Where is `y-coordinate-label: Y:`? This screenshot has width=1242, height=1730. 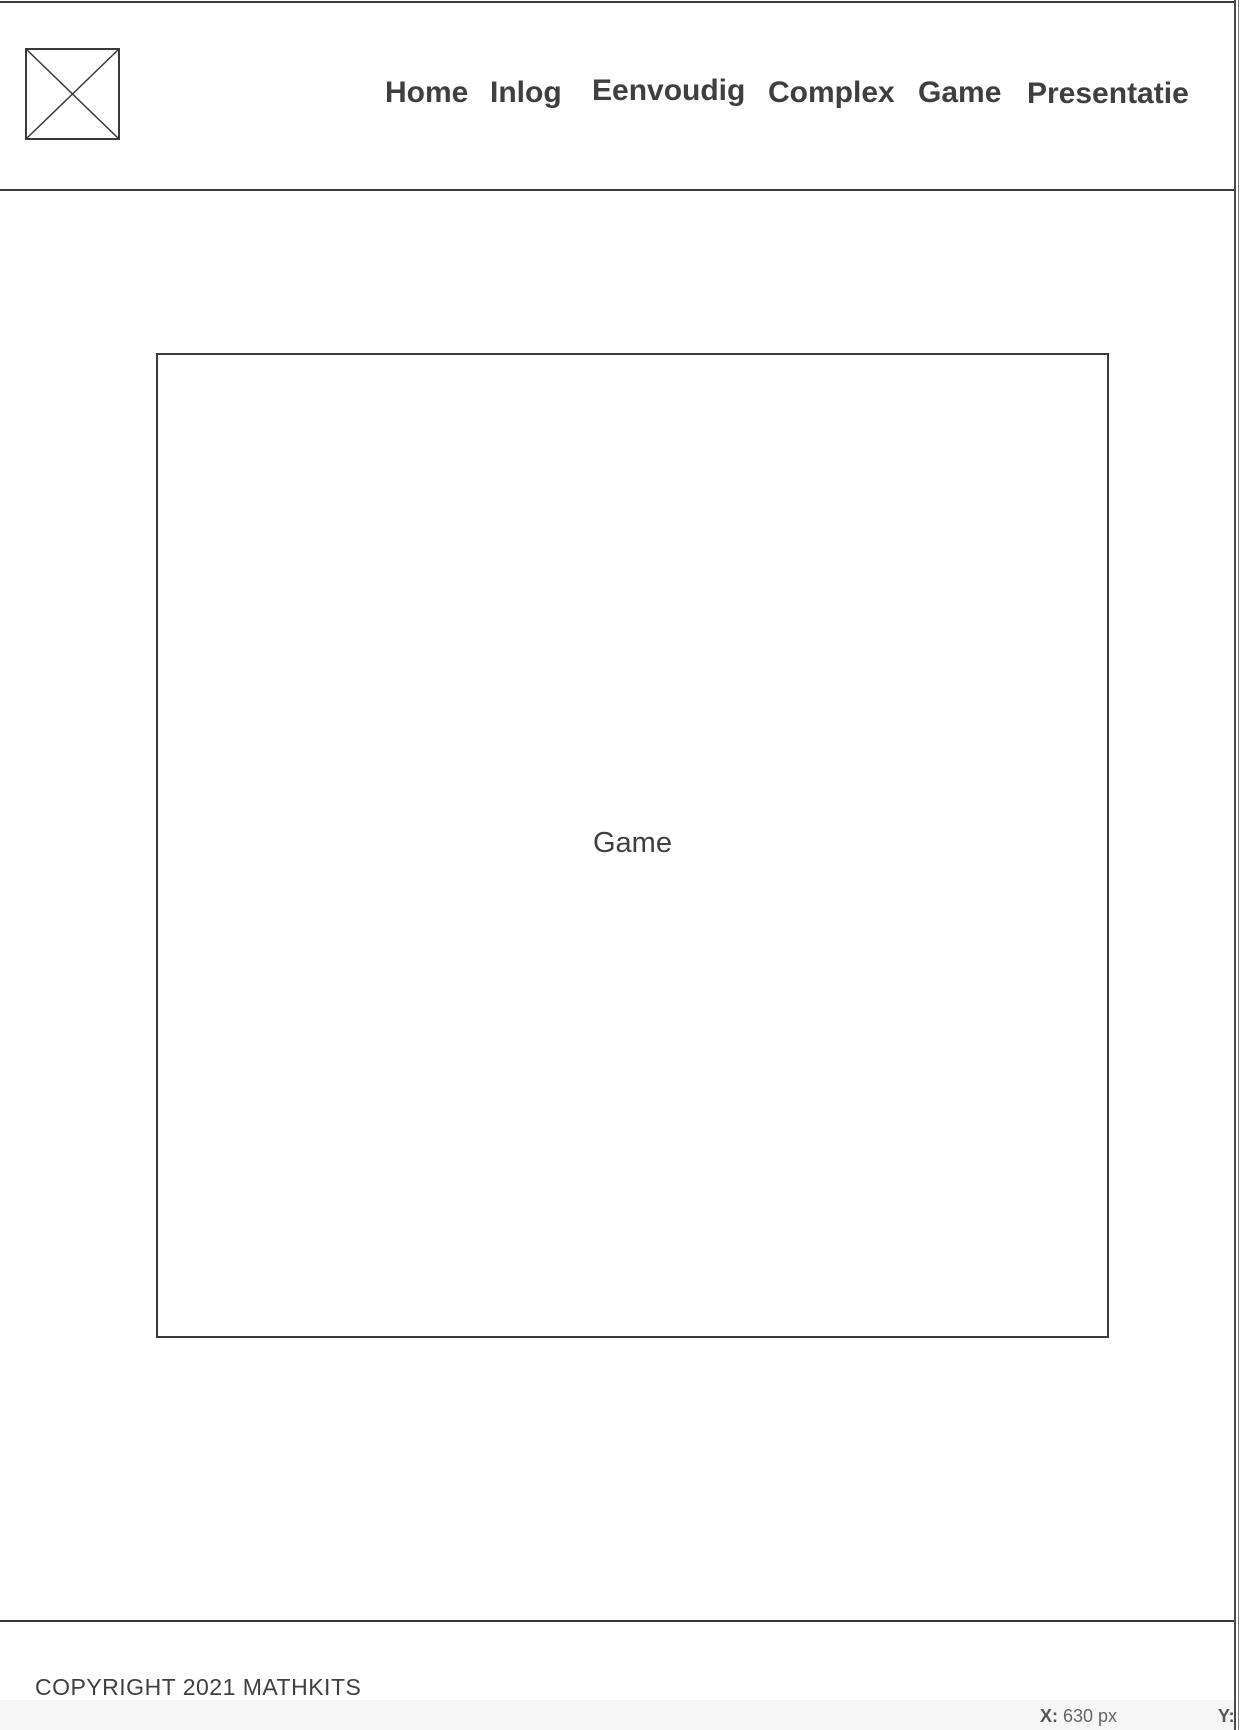
y-coordinate-label: Y: is located at coordinates (1226, 1716).